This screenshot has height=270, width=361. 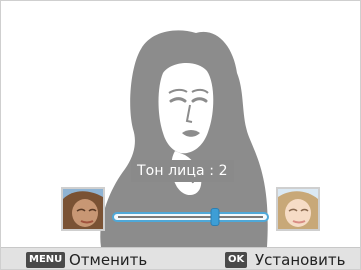 What do you see at coordinates (182, 171) in the screenshot?
I see `skin-tone-value-label: Тон лица : 2` at bounding box center [182, 171].